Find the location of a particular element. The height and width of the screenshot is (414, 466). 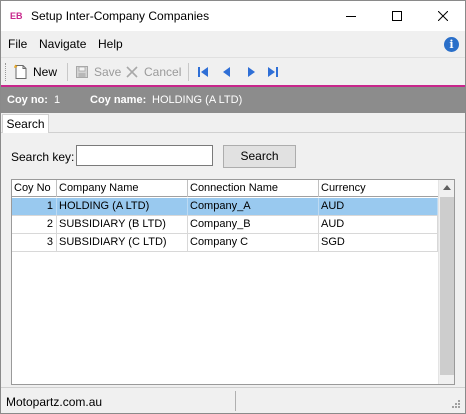

cell-company-name: SUBSIDIARY (C LTD) is located at coordinates (122, 242).